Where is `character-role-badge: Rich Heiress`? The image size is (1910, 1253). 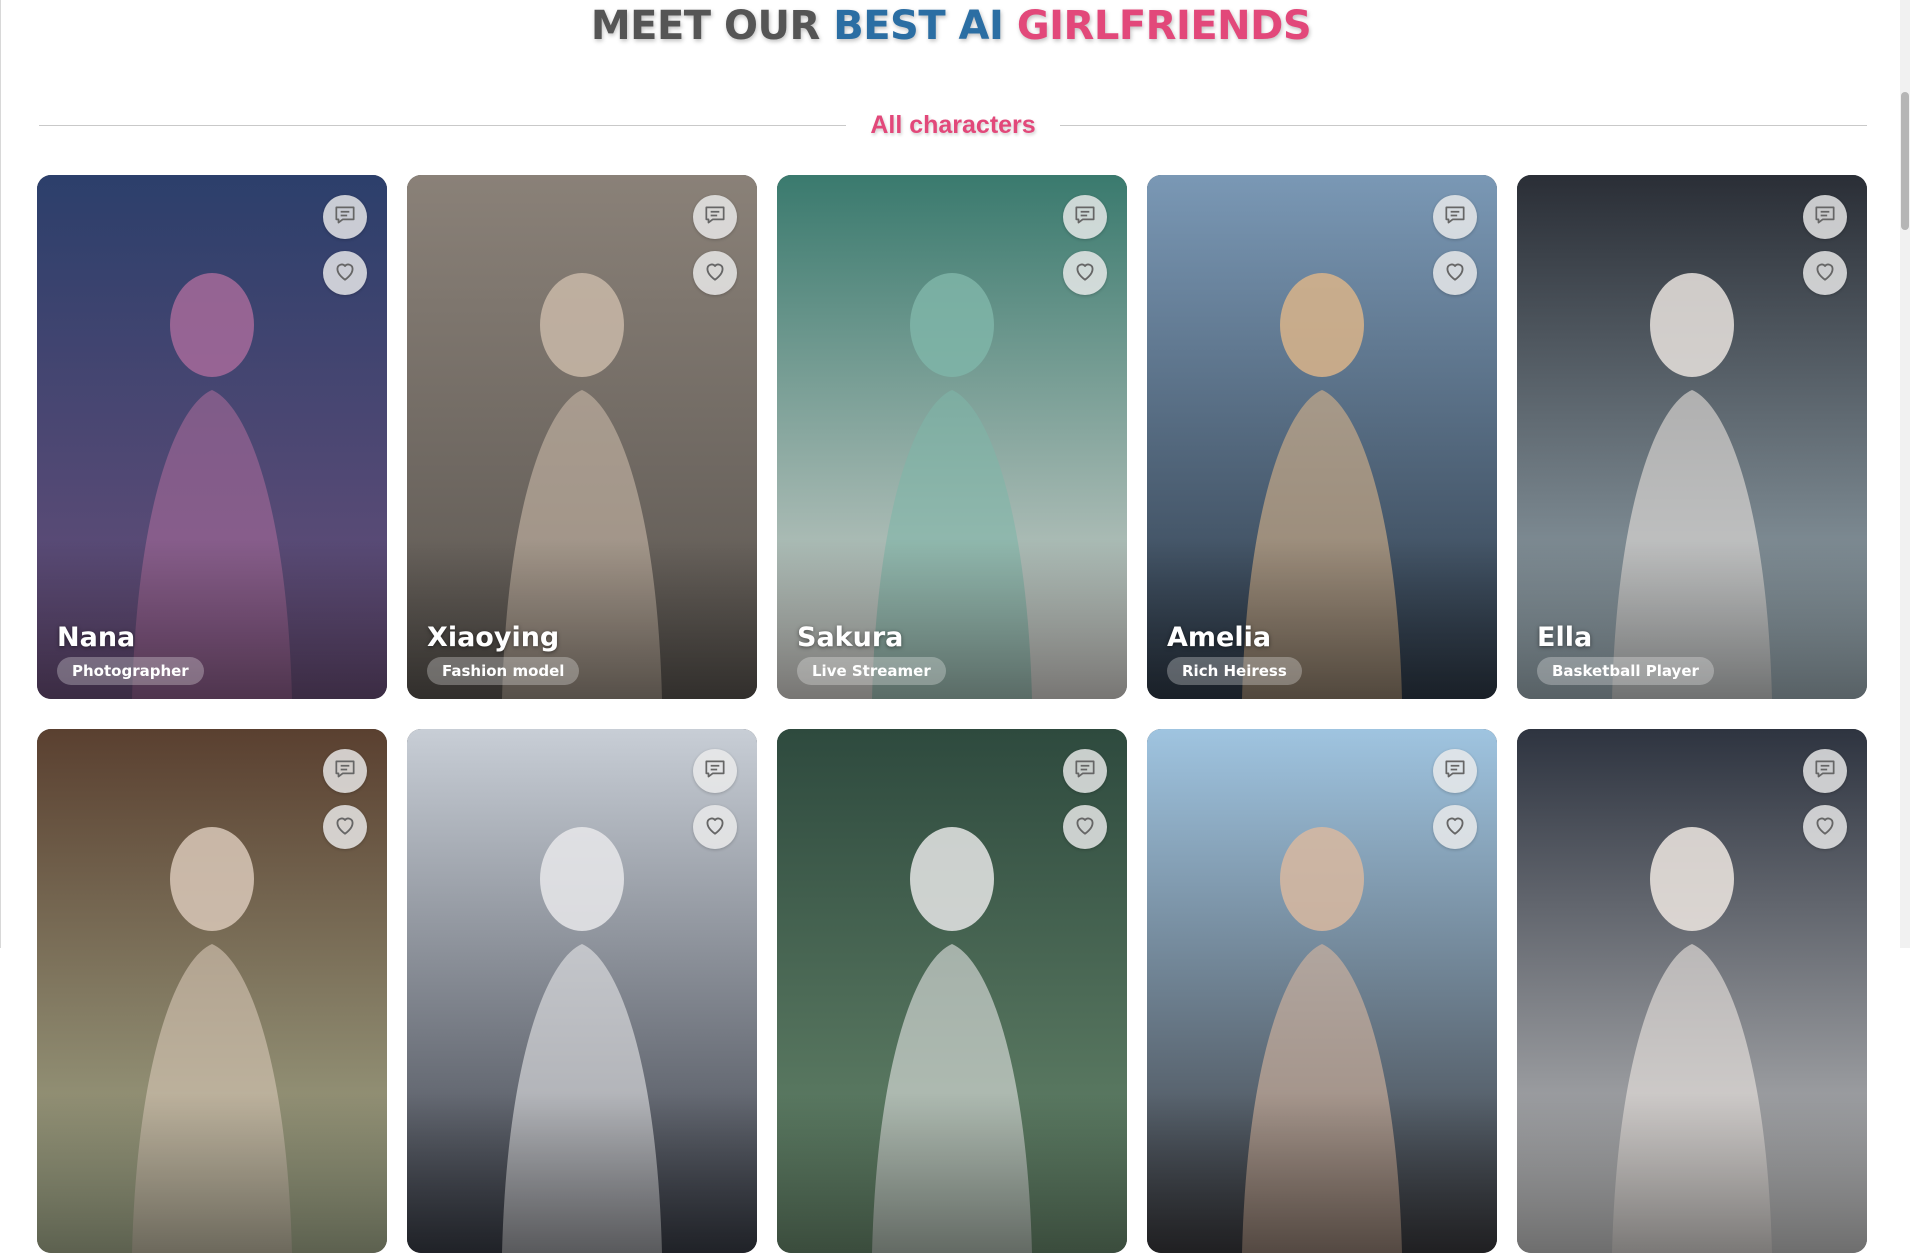 character-role-badge: Rich Heiress is located at coordinates (1234, 671).